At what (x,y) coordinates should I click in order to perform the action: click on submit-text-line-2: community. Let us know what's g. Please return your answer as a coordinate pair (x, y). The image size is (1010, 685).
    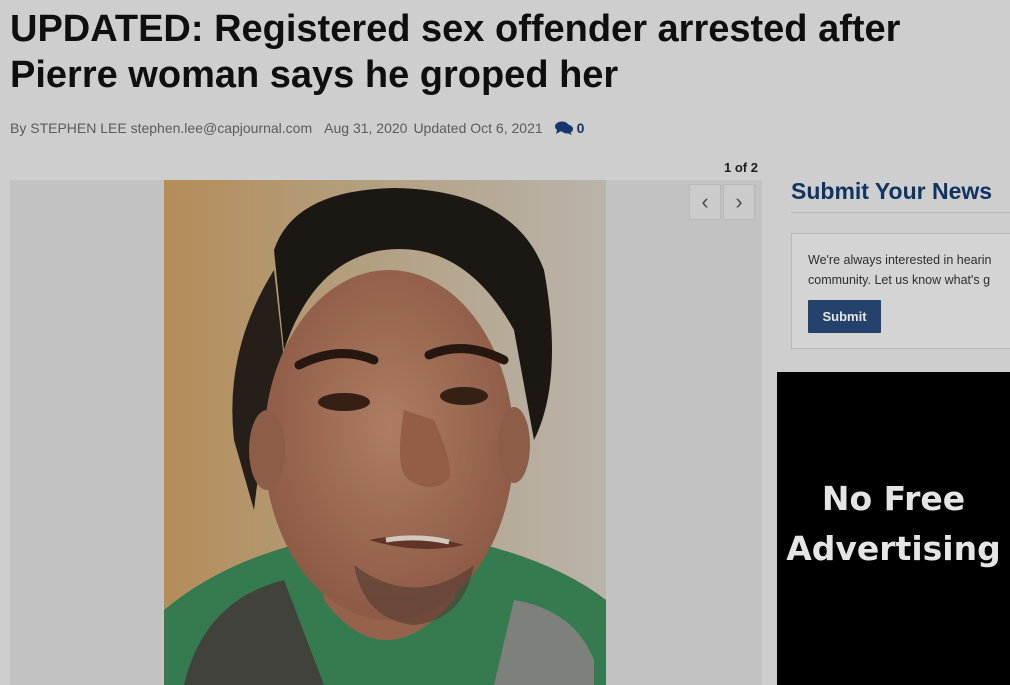
    Looking at the image, I should click on (899, 280).